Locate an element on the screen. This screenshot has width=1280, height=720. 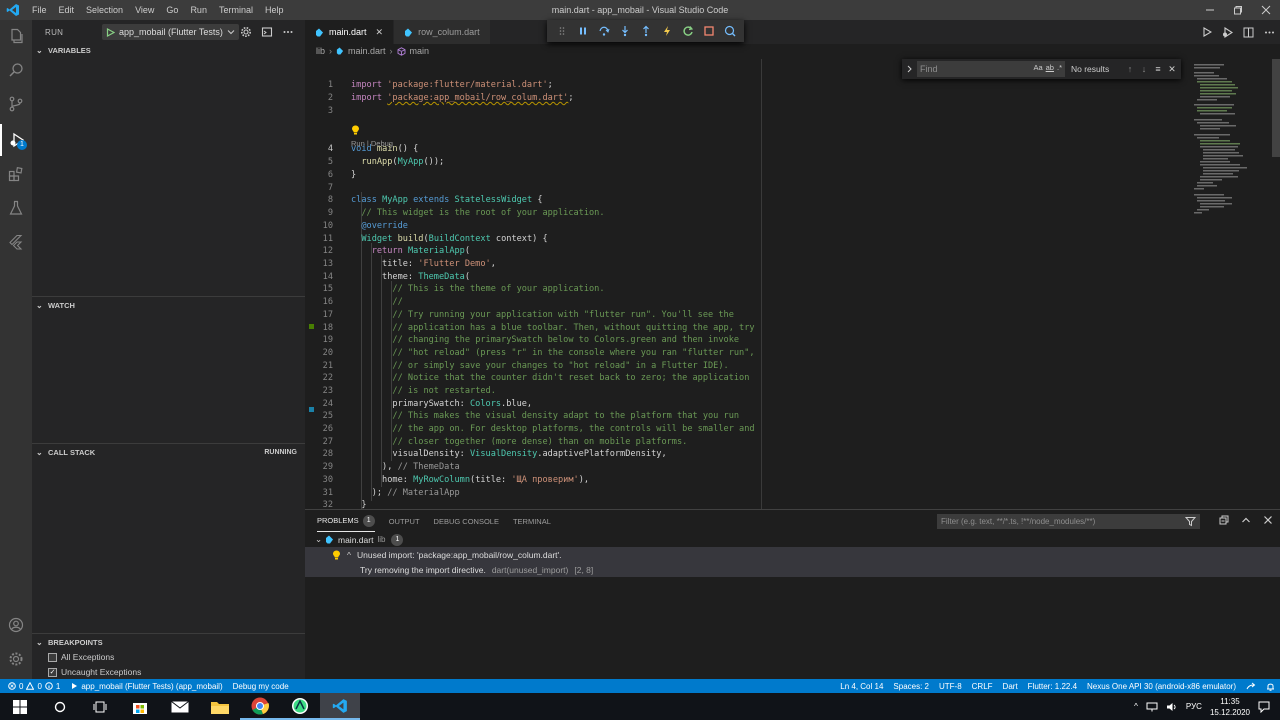
taskbar-search-icon is located at coordinates (60, 706).